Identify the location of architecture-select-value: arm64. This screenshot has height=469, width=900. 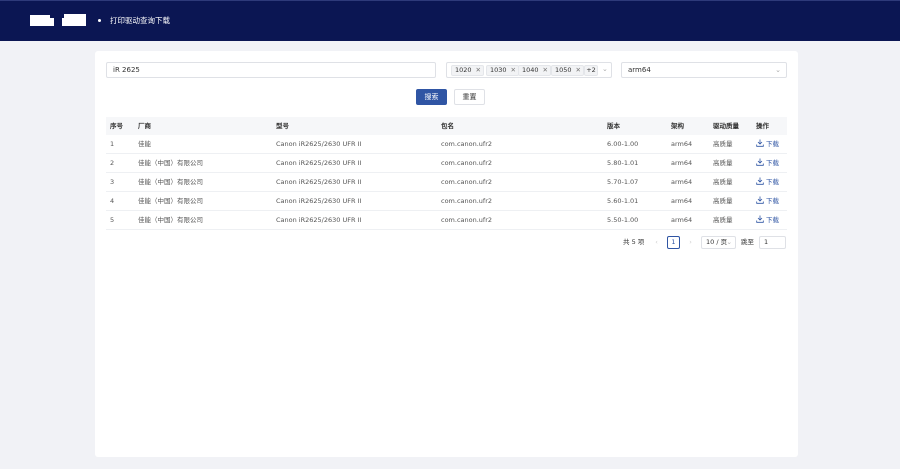
(639, 70).